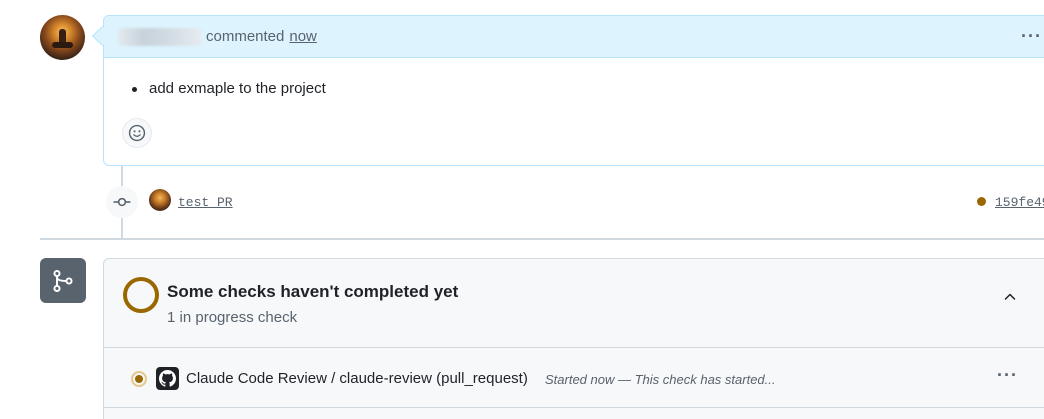 This screenshot has width=1044, height=419. What do you see at coordinates (167, 378) in the screenshot?
I see `github-logo-icon` at bounding box center [167, 378].